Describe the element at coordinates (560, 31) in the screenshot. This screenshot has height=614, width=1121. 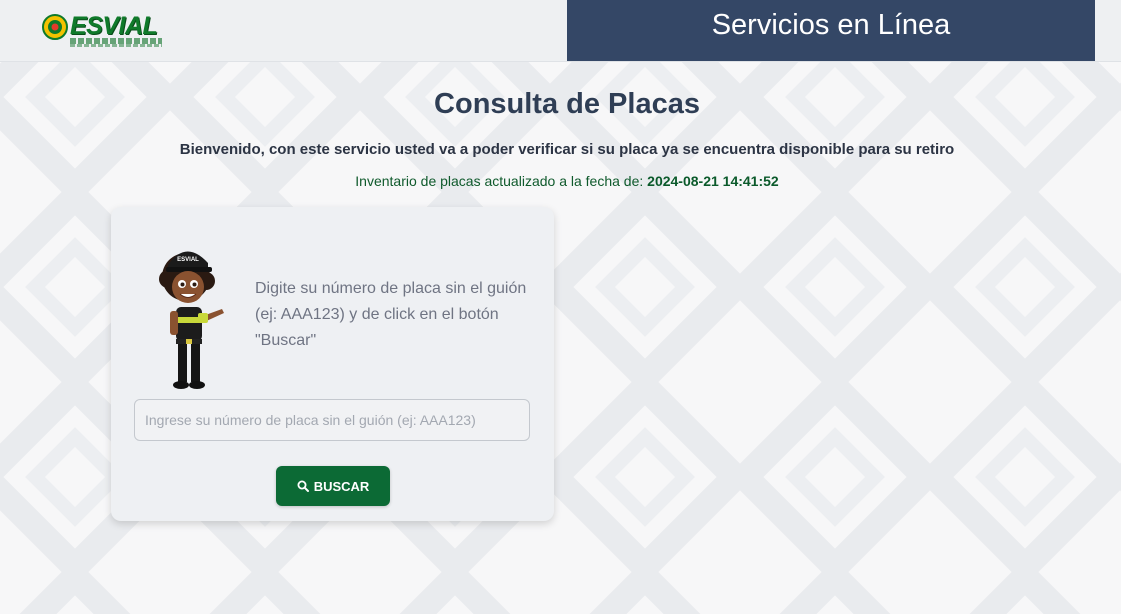
I see `top-header: ESVIAL Servicios en Línea` at that location.